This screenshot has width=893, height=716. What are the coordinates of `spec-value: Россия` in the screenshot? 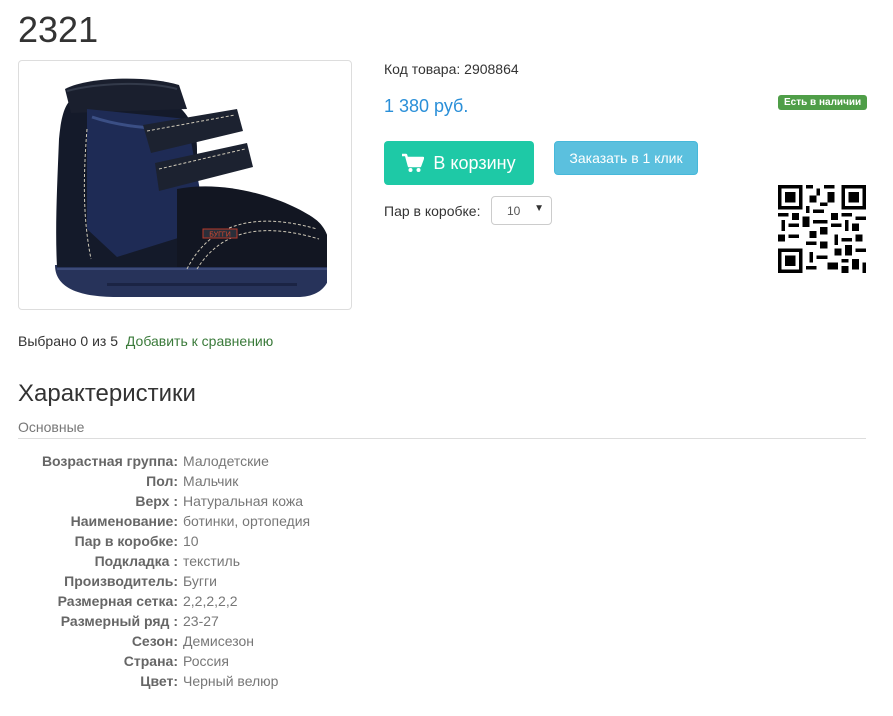 It's located at (206, 661).